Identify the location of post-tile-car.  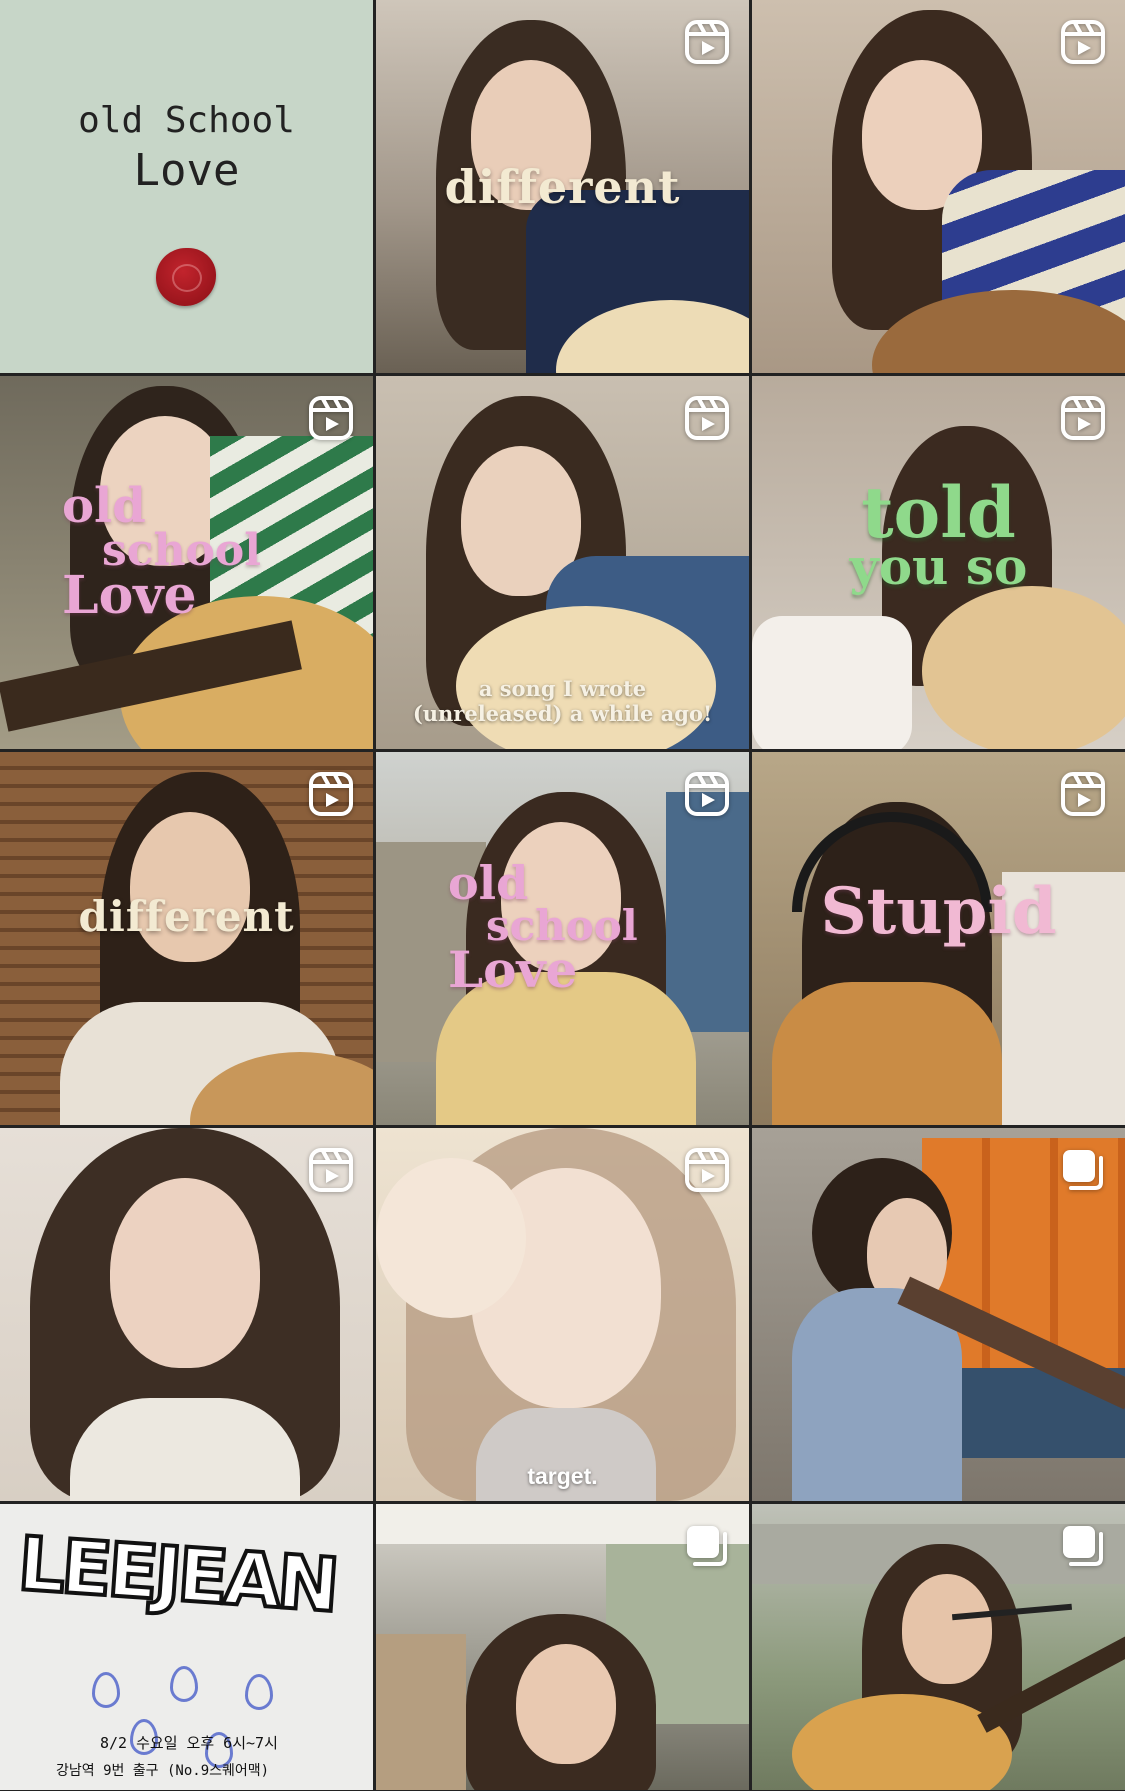
(562, 1647).